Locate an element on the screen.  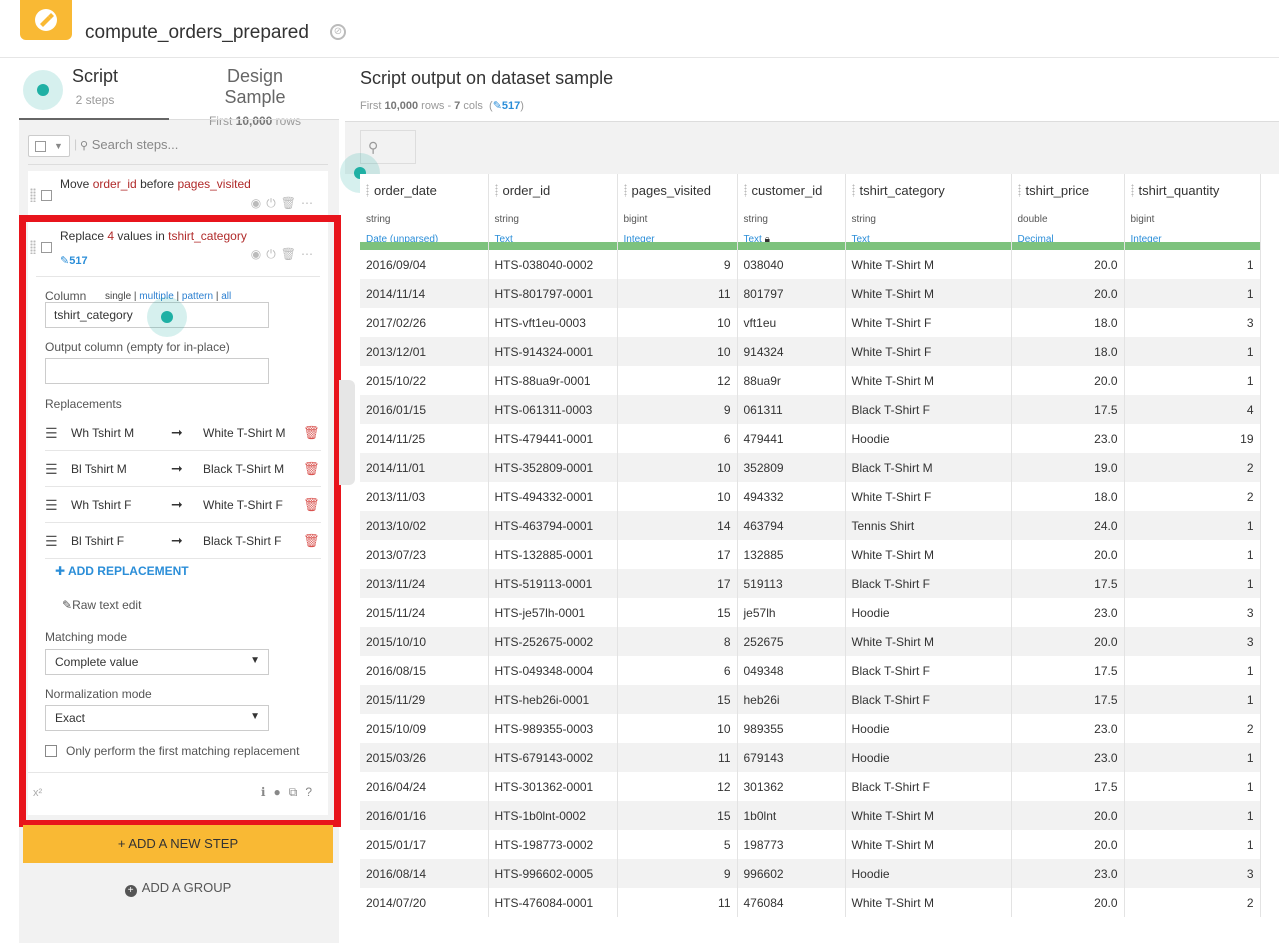
select-all-dropdown: ▼ is located at coordinates (49, 146).